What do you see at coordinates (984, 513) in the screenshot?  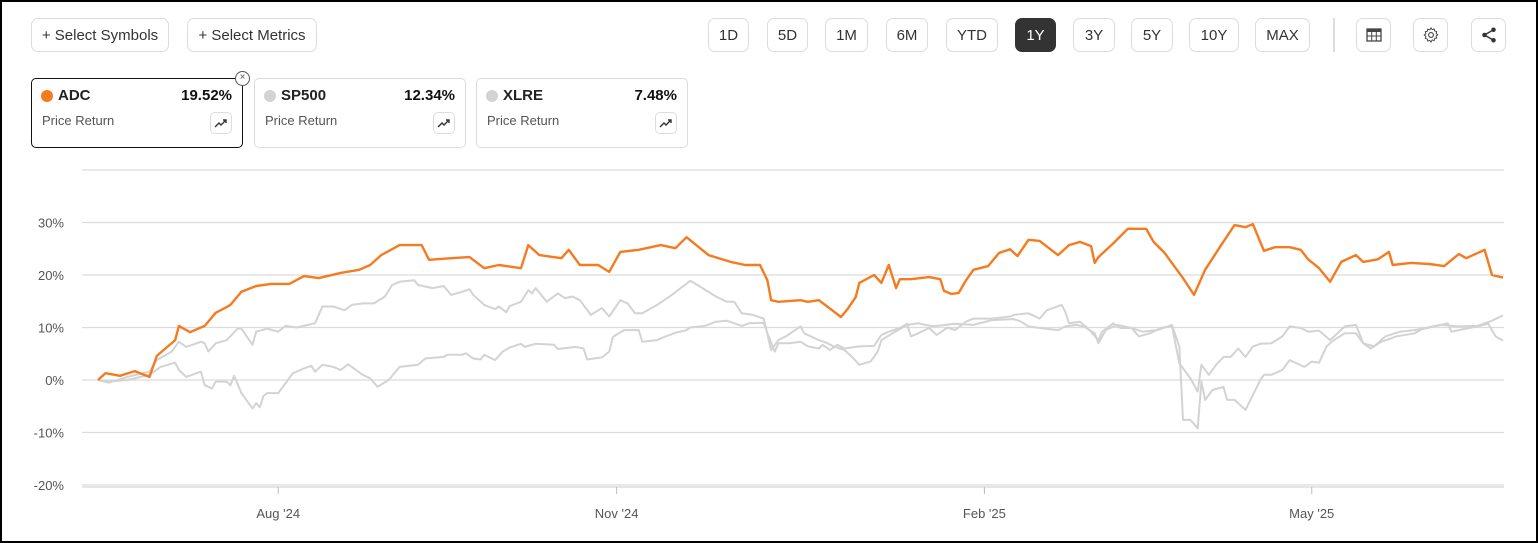 I see `x-tick-label: Feb '25` at bounding box center [984, 513].